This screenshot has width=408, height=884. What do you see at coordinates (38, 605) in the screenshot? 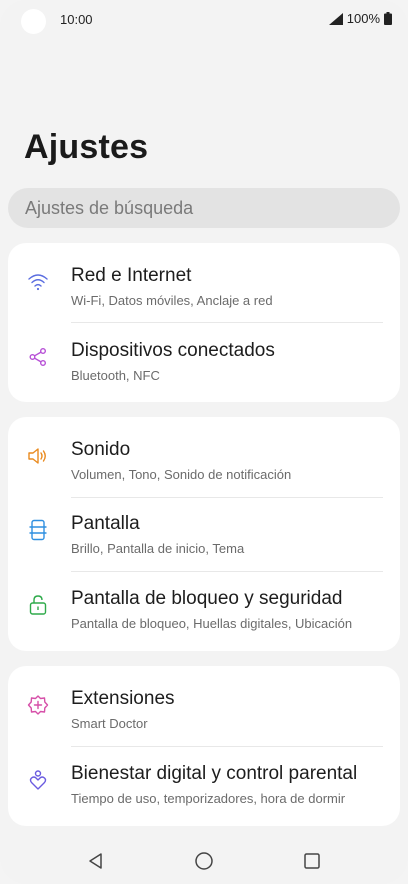
I see `lock-icon` at bounding box center [38, 605].